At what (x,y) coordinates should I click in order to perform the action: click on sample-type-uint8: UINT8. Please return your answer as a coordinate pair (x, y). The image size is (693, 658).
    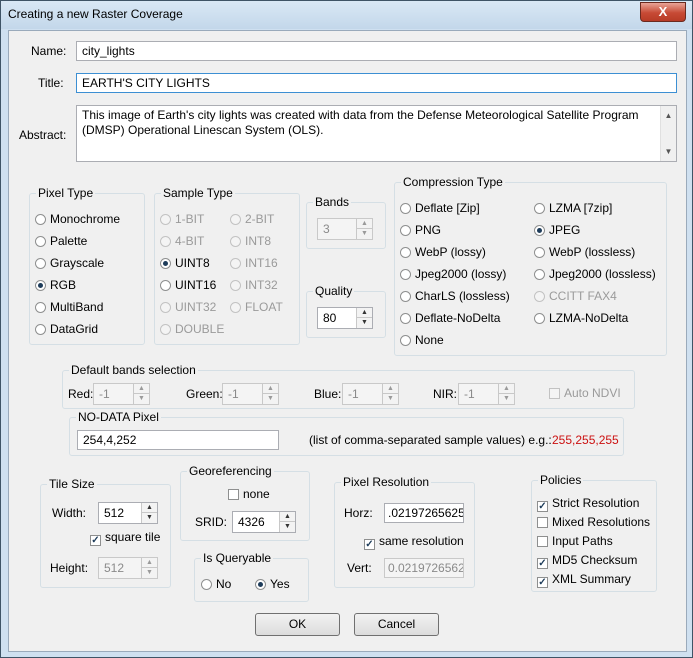
    Looking at the image, I should click on (185, 263).